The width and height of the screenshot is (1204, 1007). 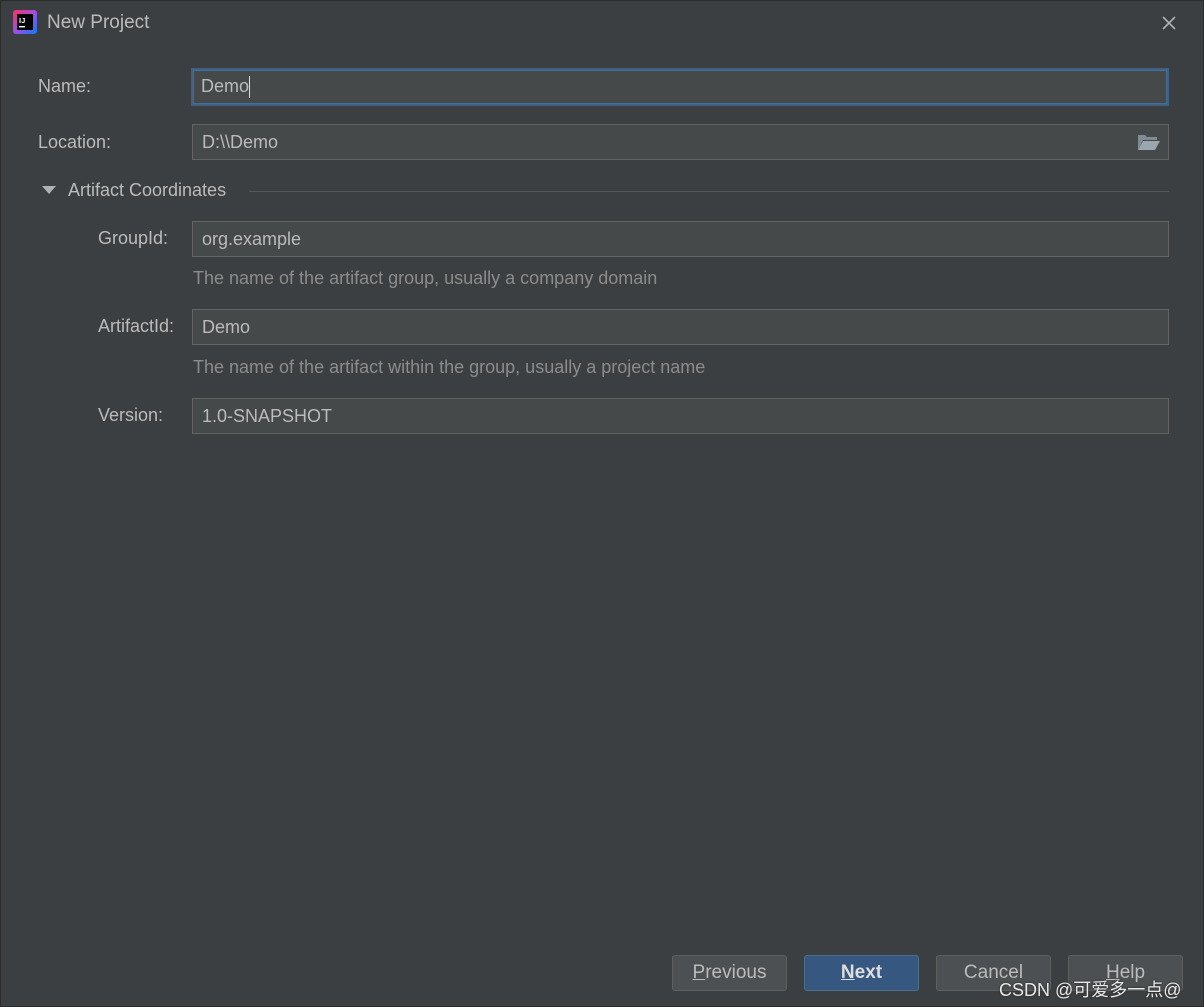 What do you see at coordinates (736, 972) in the screenshot?
I see `previous-label: revious` at bounding box center [736, 972].